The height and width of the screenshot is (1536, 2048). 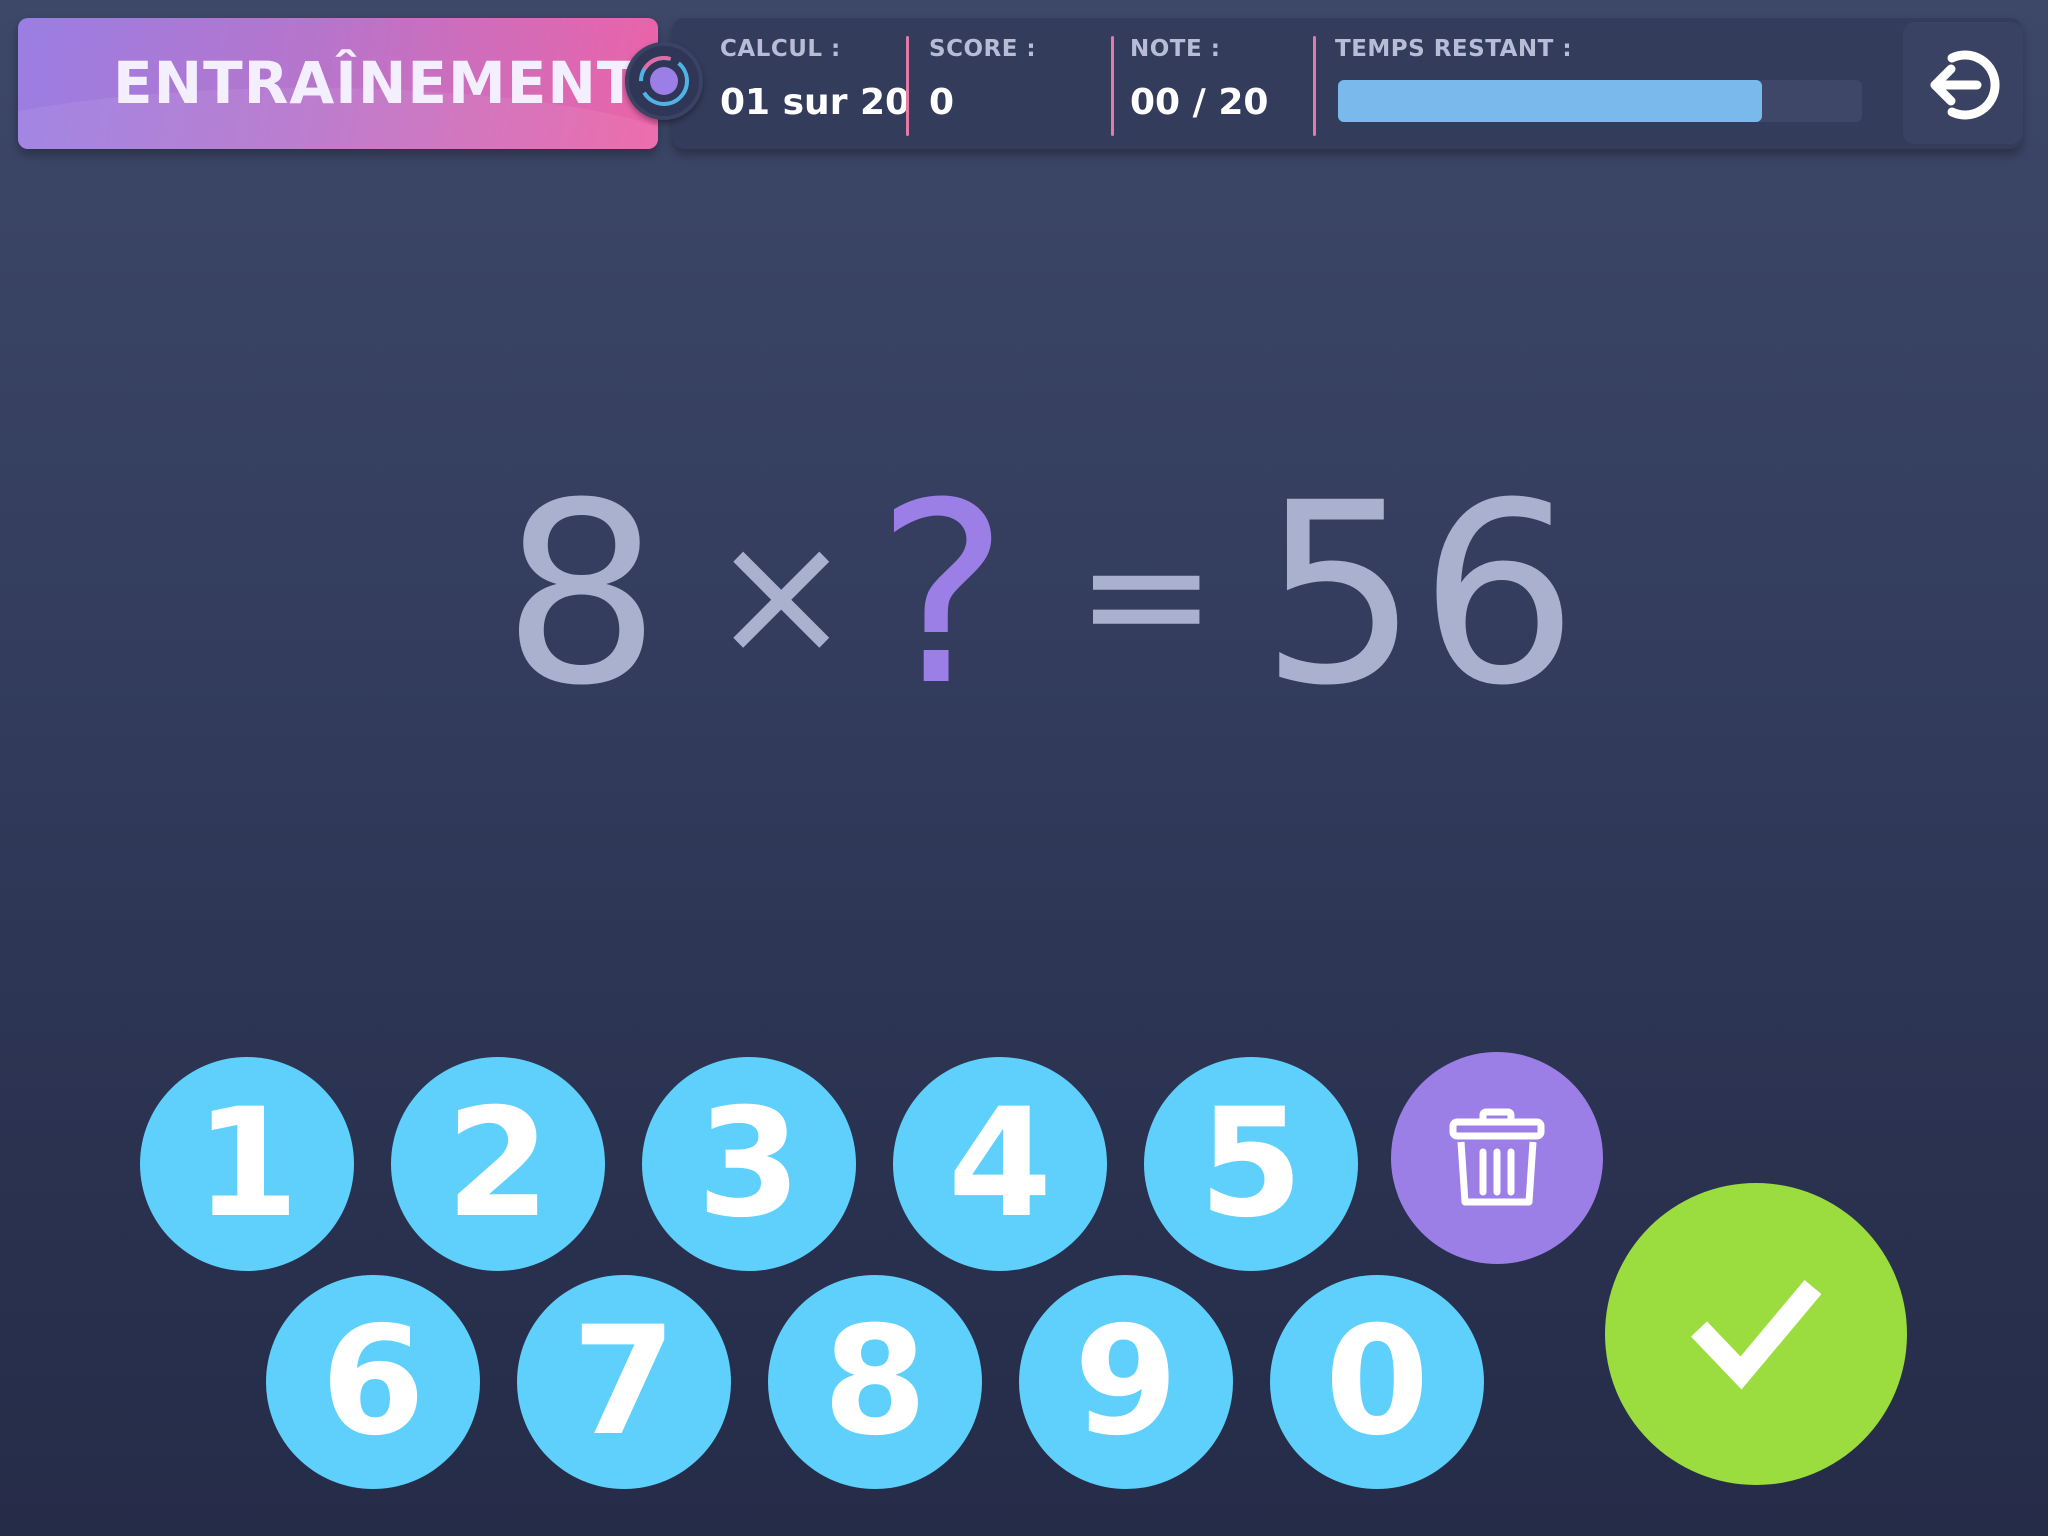 I want to click on keypad-key-6: 6, so click(x=373, y=1382).